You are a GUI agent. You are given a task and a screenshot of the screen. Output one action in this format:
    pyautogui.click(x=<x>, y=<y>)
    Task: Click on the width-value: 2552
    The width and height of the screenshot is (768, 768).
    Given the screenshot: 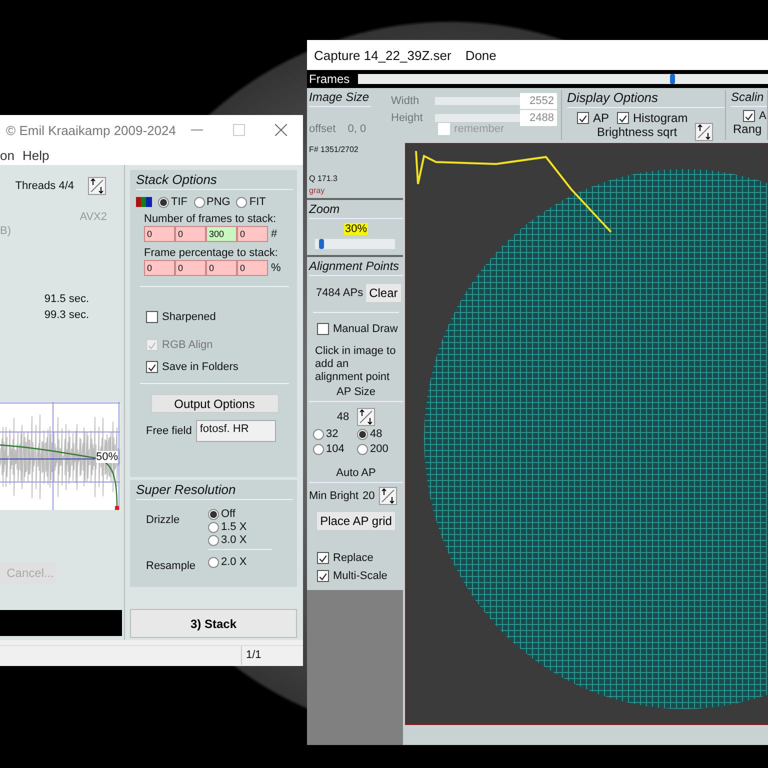 What is the action you would take?
    pyautogui.click(x=538, y=101)
    